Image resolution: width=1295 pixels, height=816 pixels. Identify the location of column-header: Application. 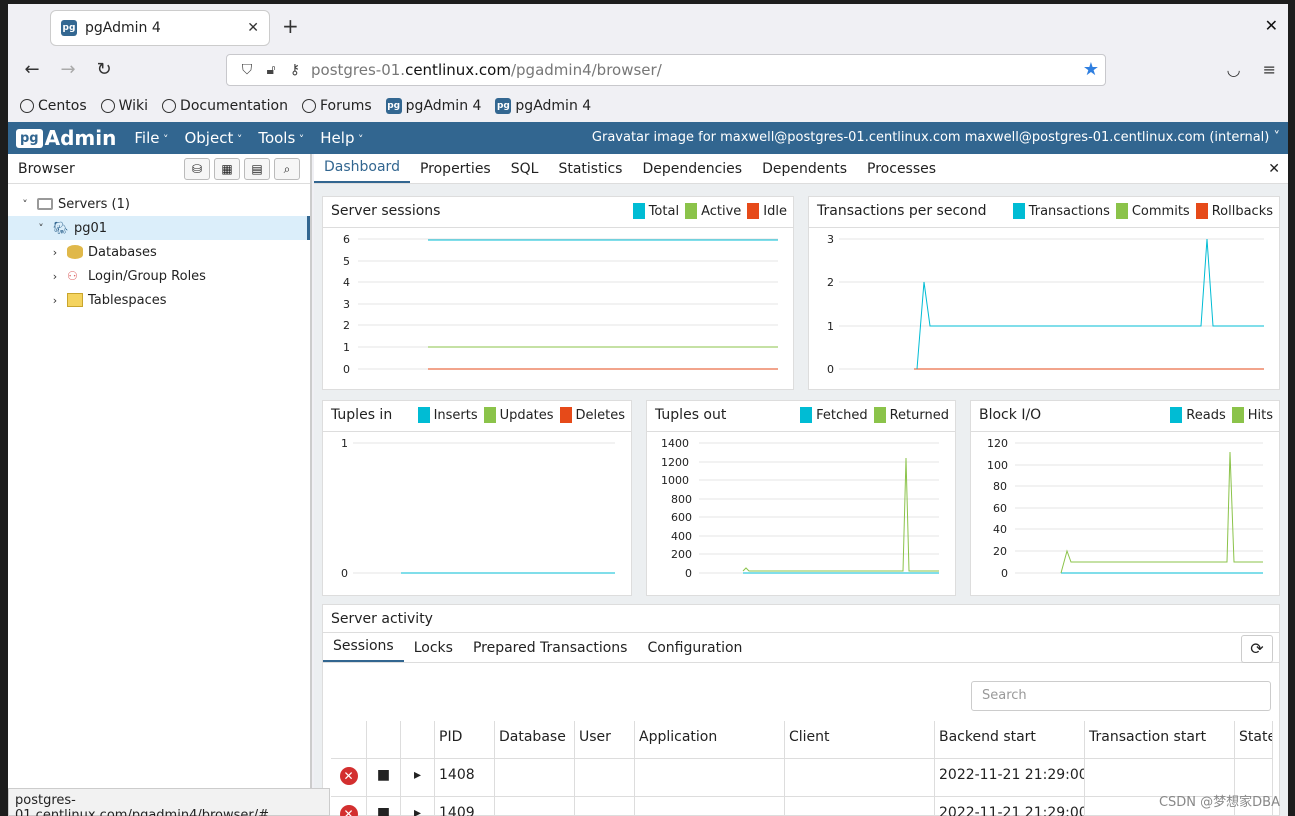
(710, 739).